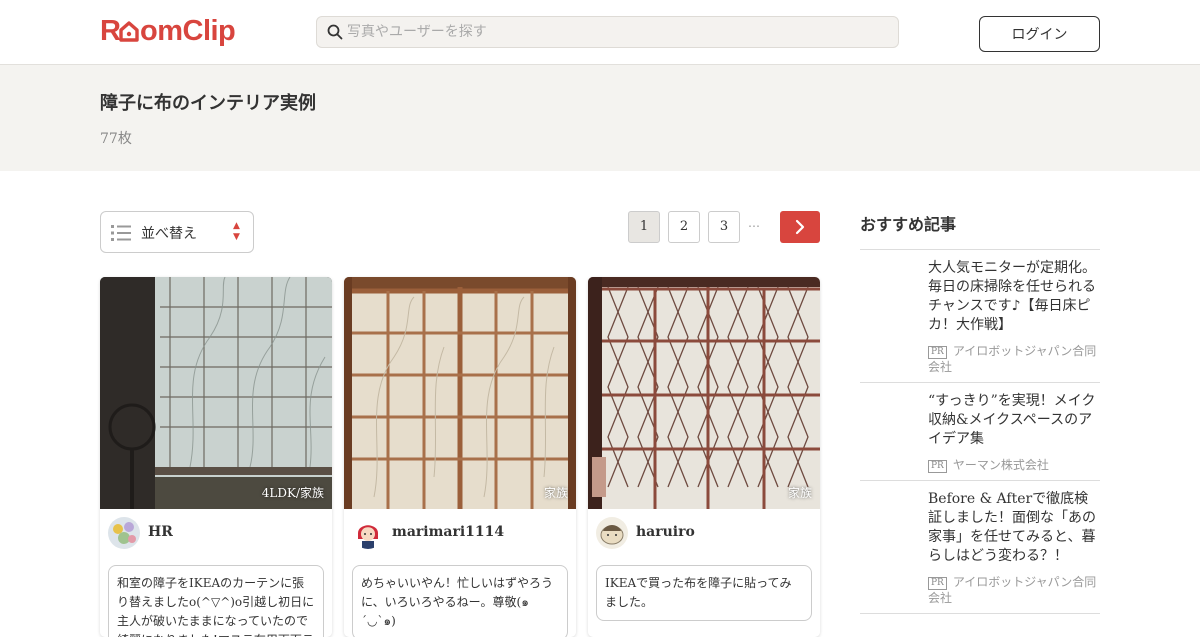 The height and width of the screenshot is (637, 1200). What do you see at coordinates (617, 32) in the screenshot?
I see `search-input` at bounding box center [617, 32].